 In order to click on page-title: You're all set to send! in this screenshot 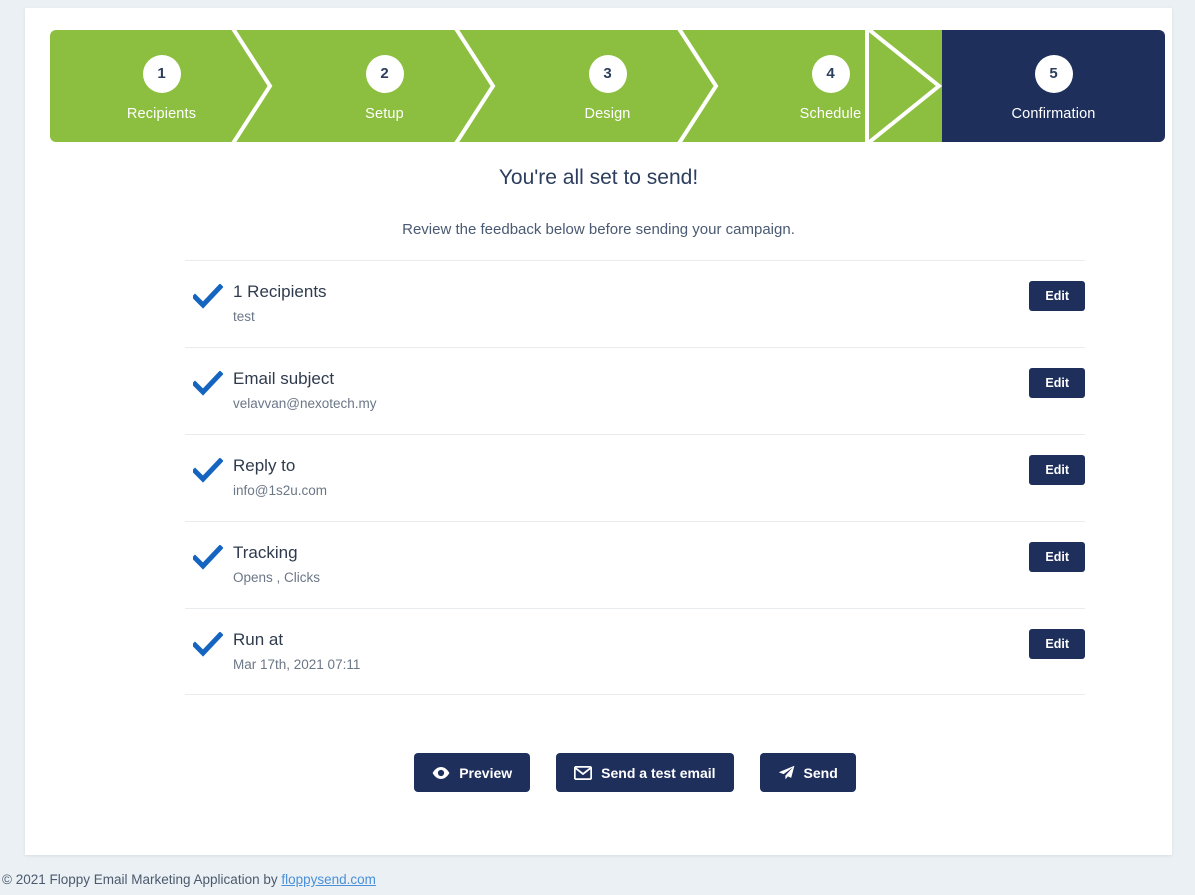, I will do `click(598, 177)`.